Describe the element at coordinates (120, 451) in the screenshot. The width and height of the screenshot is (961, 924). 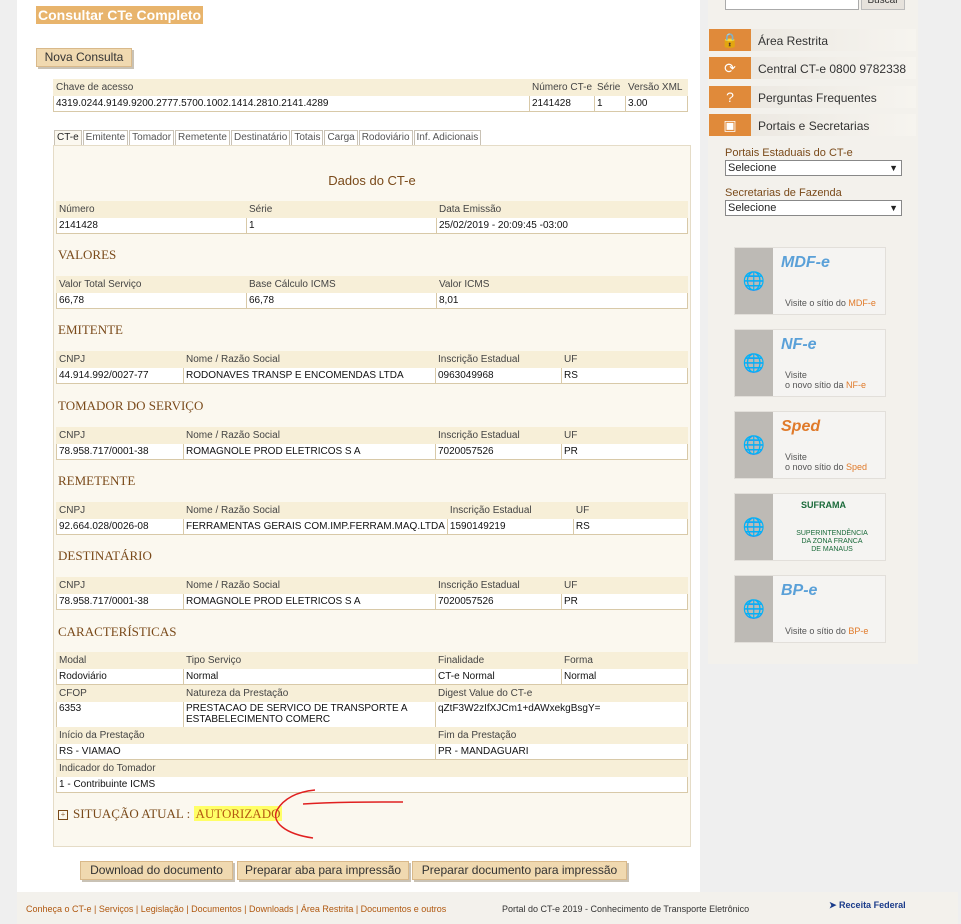
I see `cnpj-value: 78.958.717/0001-38` at that location.